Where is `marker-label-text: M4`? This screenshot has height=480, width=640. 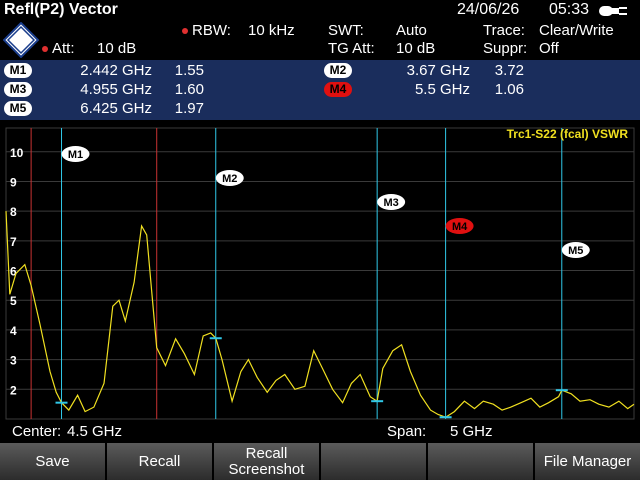 marker-label-text: M4 is located at coordinates (460, 227).